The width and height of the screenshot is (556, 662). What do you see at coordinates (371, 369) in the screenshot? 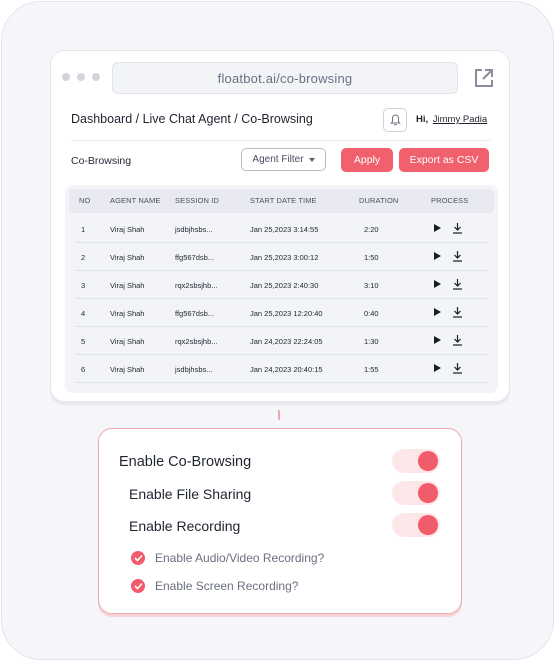
I see `cell-duration: 1:55` at bounding box center [371, 369].